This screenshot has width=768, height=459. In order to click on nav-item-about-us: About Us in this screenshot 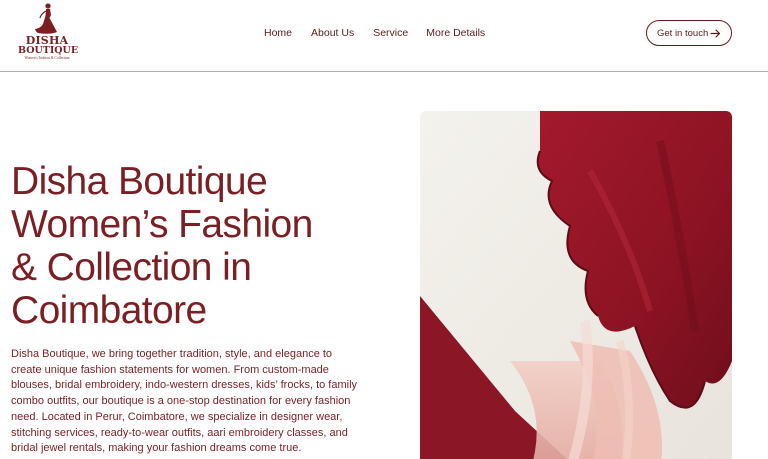, I will do `click(332, 33)`.